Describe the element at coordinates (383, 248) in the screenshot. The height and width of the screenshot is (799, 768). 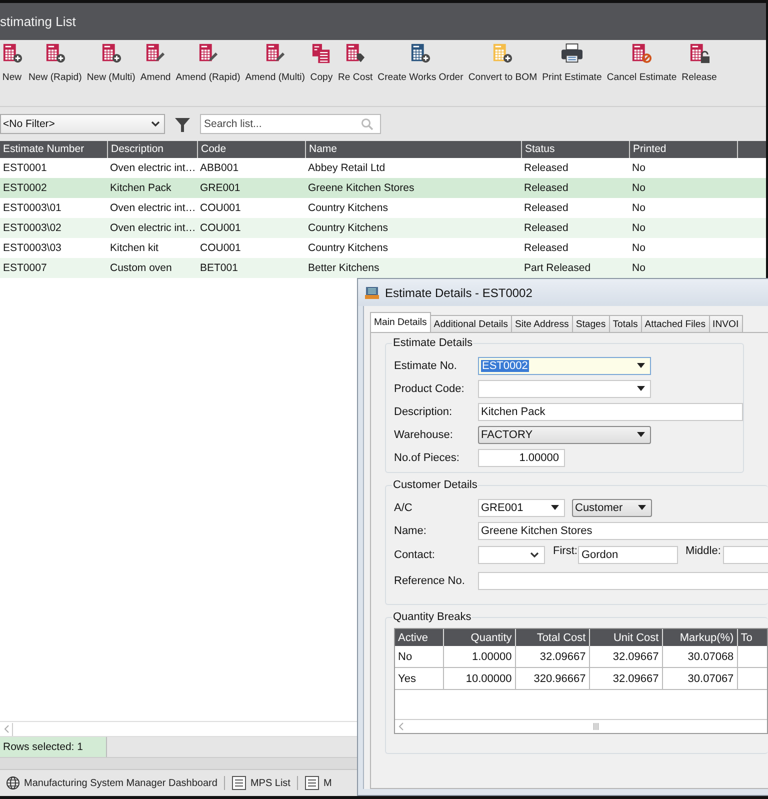
I see `table-row: EST0003\03 Kitchen kit COU001 Country Kitchens Released No` at that location.